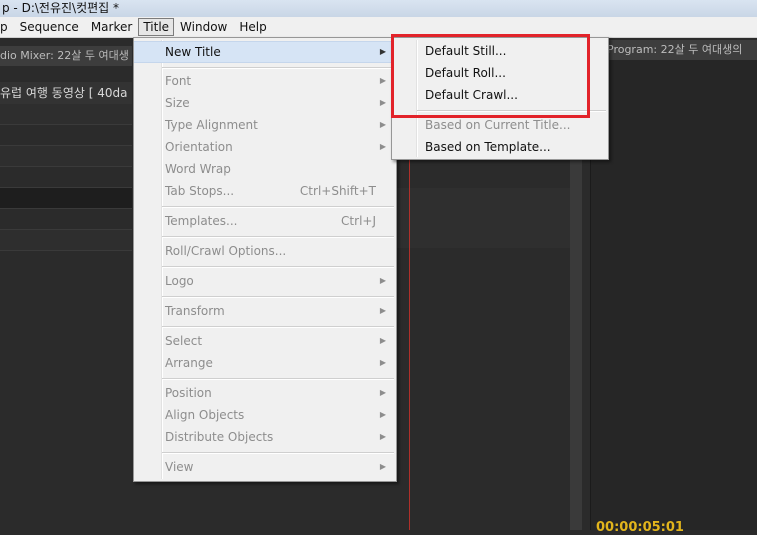  I want to click on panel-divider, so click(576, 345).